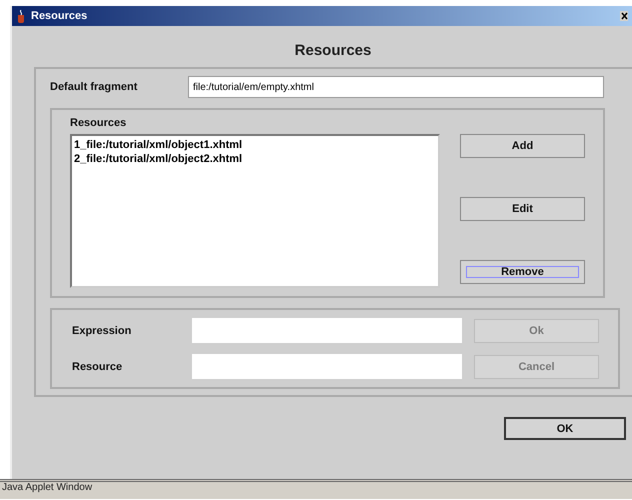 The width and height of the screenshot is (632, 500). What do you see at coordinates (522, 146) in the screenshot?
I see `action-button: Add` at bounding box center [522, 146].